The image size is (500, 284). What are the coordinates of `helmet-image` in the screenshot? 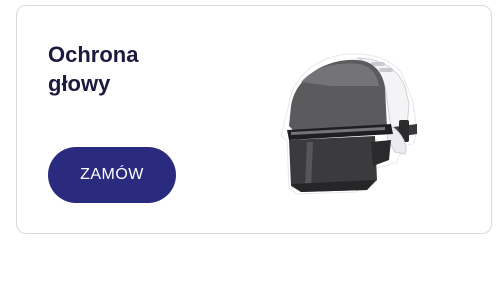 It's located at (349, 124).